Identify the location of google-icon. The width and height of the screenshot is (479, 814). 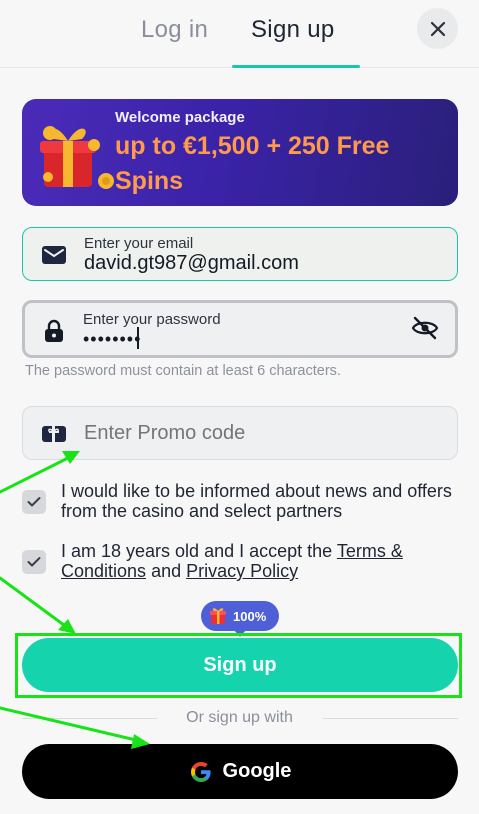
(201, 772).